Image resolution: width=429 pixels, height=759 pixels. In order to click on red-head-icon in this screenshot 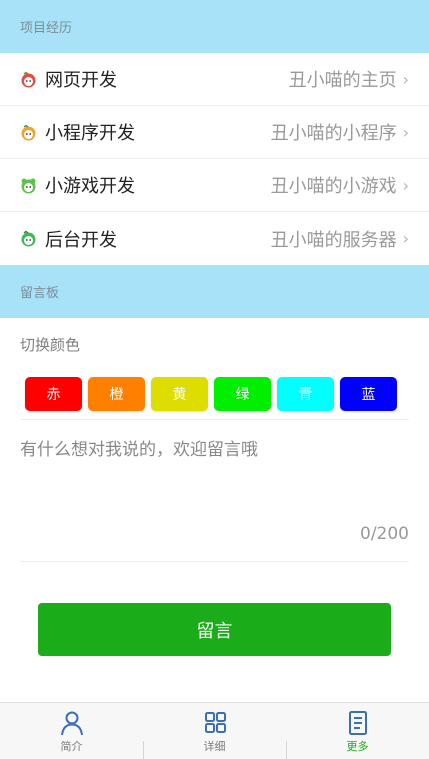, I will do `click(28, 79)`.